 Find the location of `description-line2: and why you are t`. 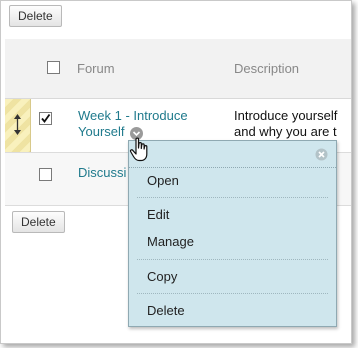

description-line2: and why you are t is located at coordinates (285, 131).